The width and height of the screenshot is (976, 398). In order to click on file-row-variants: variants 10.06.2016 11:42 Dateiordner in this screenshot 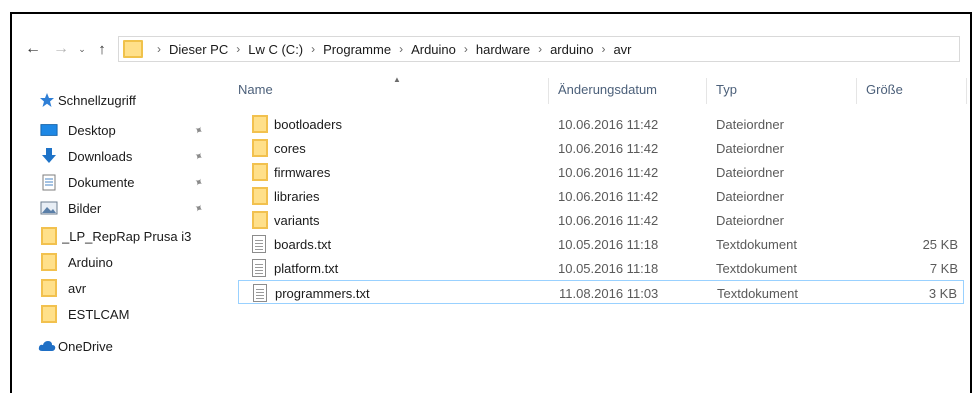, I will do `click(601, 220)`.